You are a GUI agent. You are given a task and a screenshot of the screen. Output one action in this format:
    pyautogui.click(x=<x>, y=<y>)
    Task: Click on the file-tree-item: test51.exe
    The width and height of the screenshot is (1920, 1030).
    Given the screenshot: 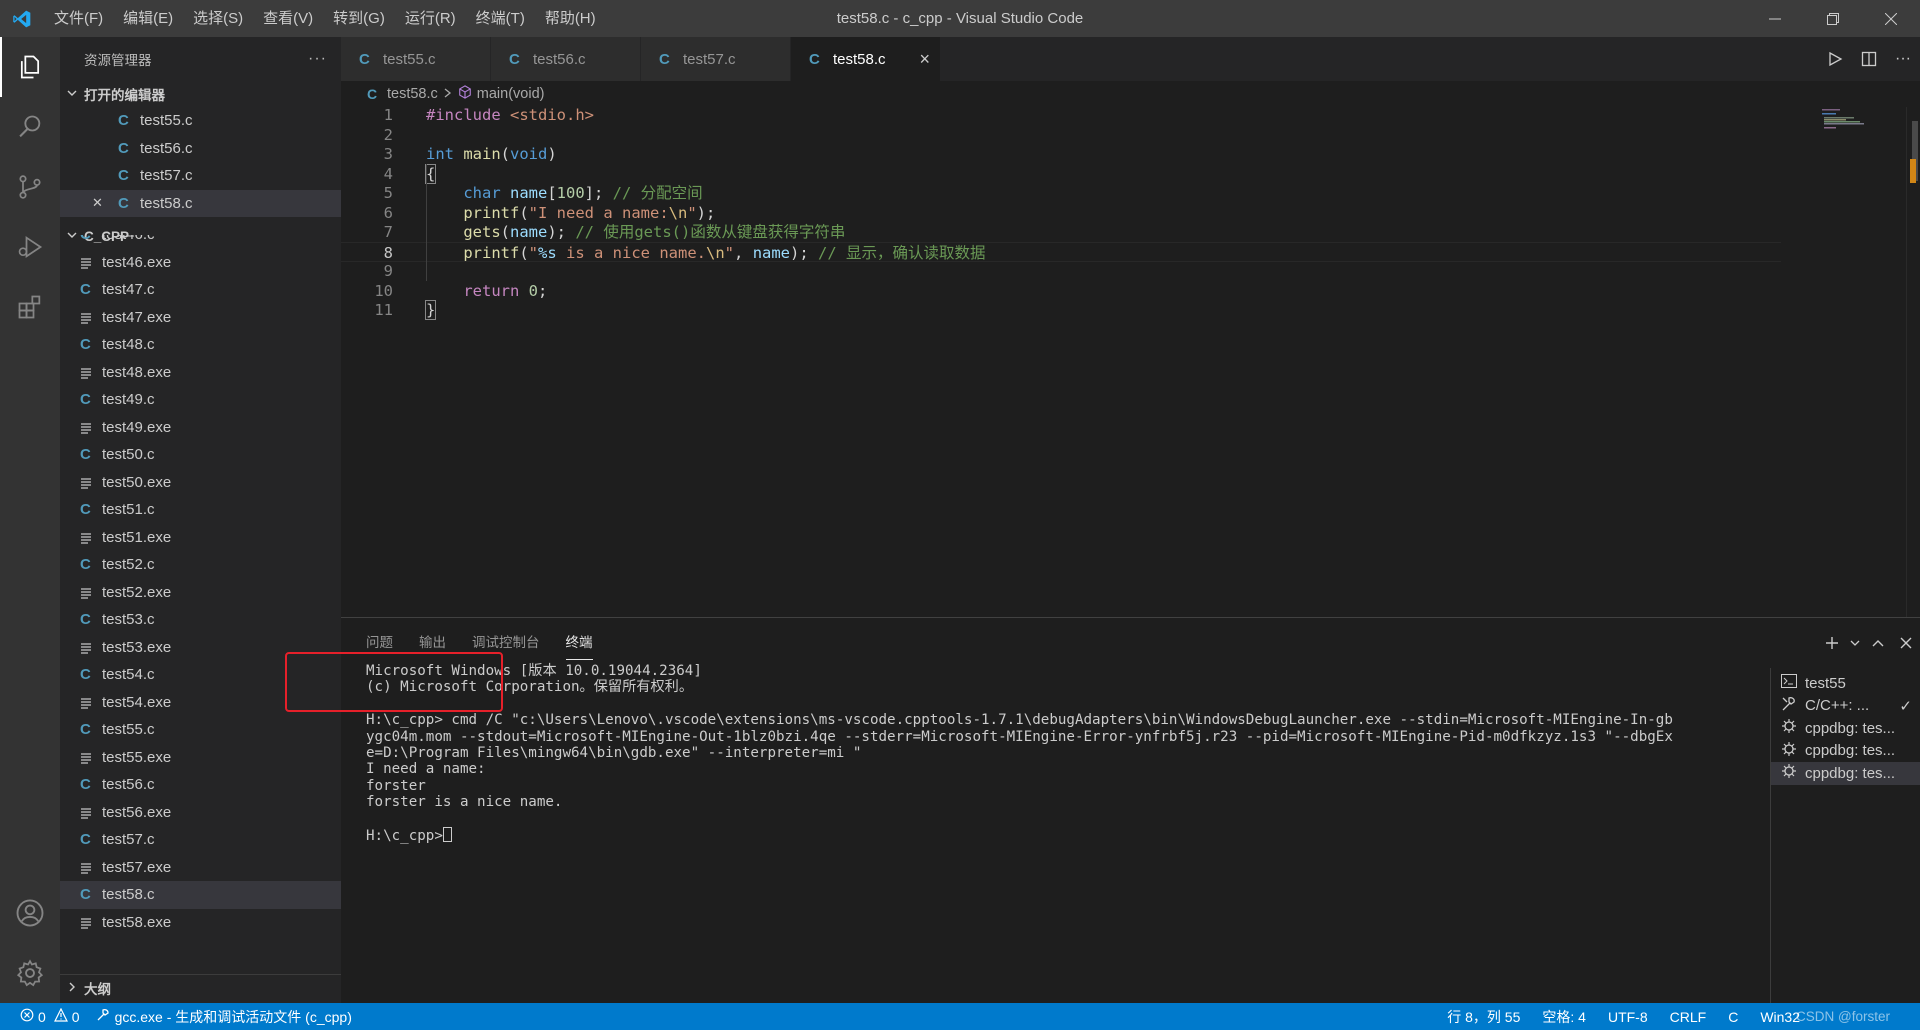 What is the action you would take?
    pyautogui.click(x=200, y=538)
    